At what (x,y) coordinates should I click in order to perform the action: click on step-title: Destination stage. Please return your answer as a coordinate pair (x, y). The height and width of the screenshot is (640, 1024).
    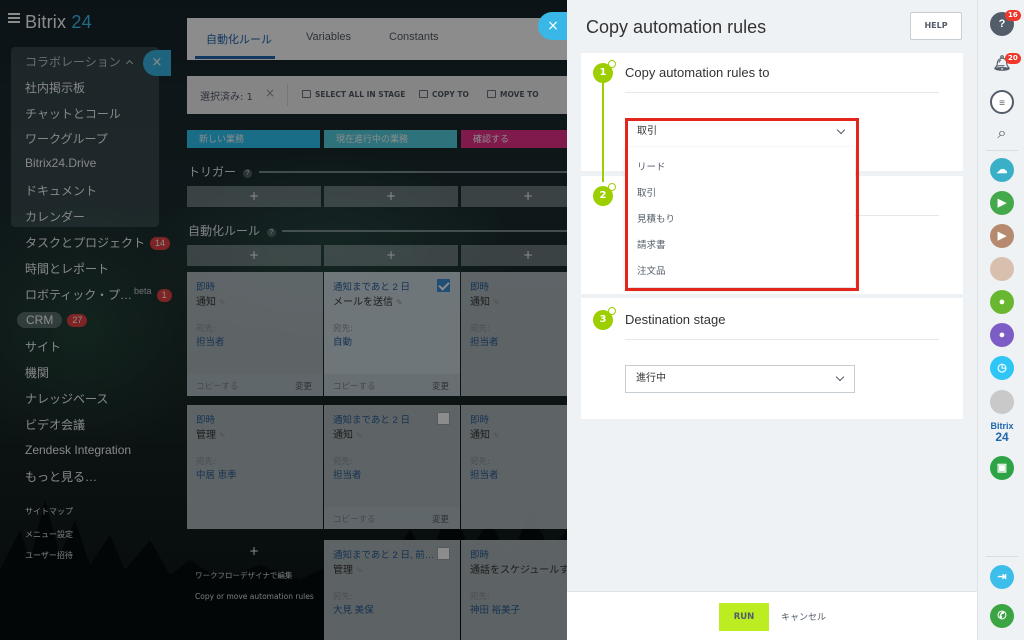
    Looking at the image, I should click on (675, 319).